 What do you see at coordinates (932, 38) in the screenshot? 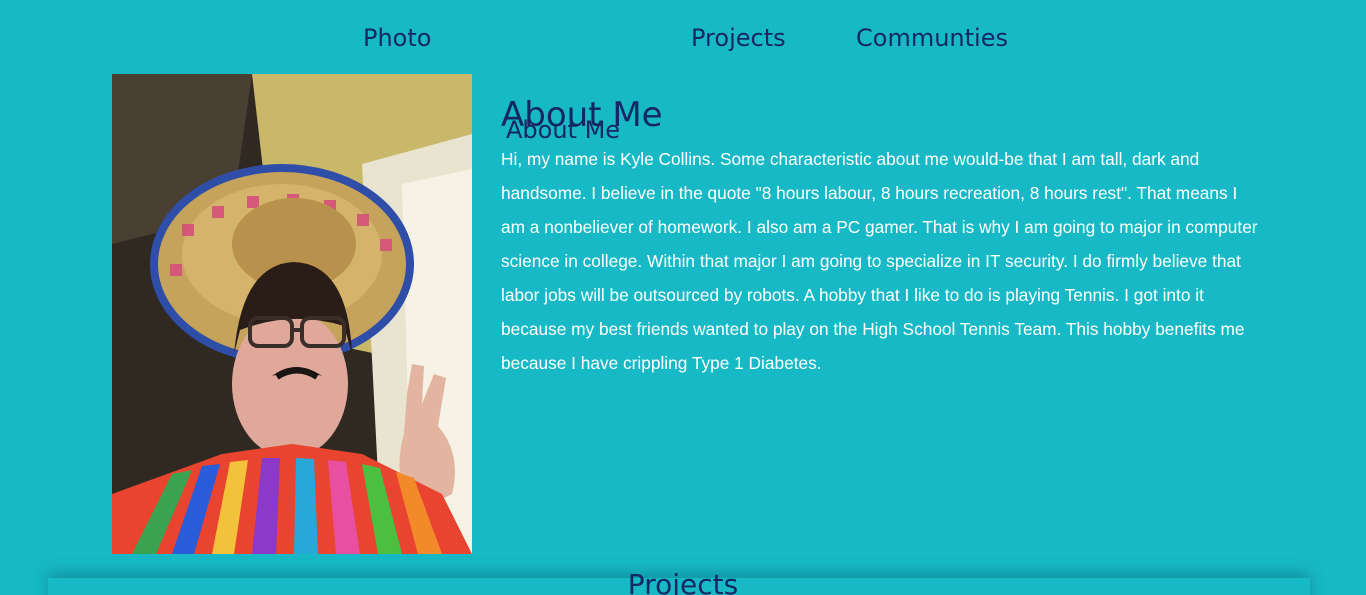
I see `nav-link-communities: Communties` at bounding box center [932, 38].